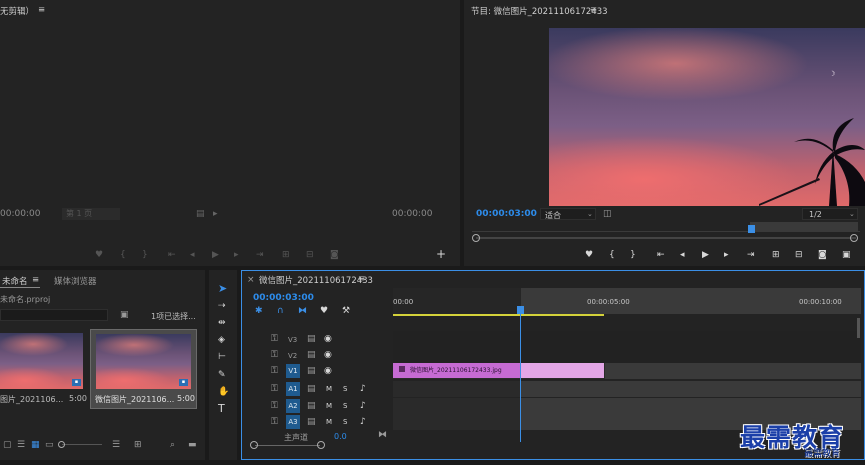  What do you see at coordinates (287, 445) in the screenshot?
I see `timeline-scroll-track` at bounding box center [287, 445].